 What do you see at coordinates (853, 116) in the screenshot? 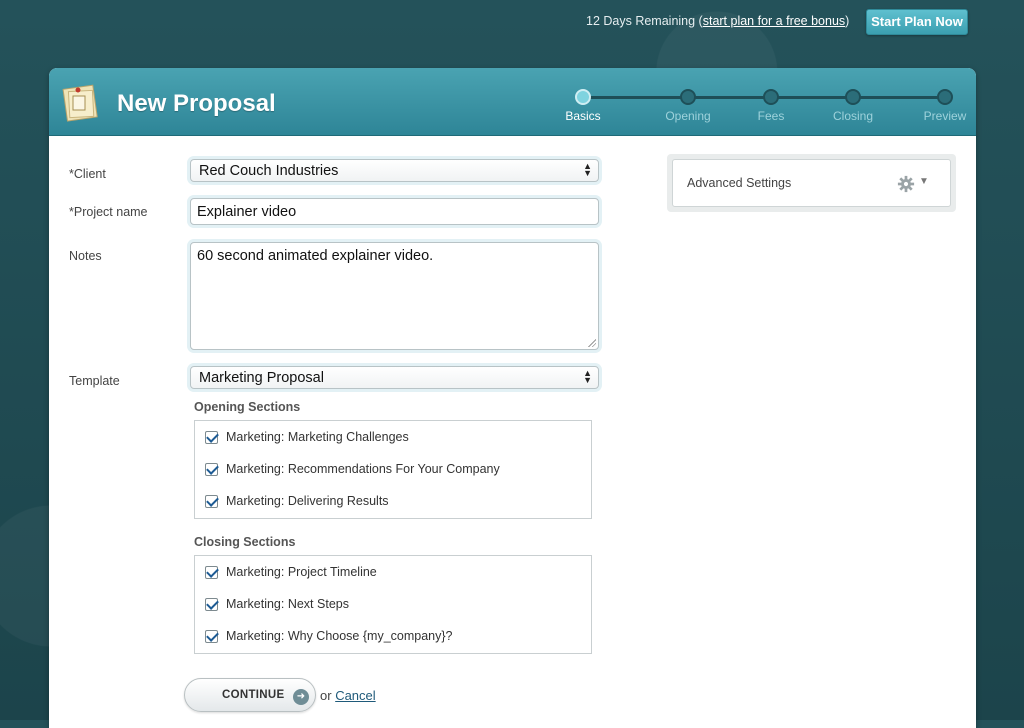
I see `step-label: Closing` at bounding box center [853, 116].